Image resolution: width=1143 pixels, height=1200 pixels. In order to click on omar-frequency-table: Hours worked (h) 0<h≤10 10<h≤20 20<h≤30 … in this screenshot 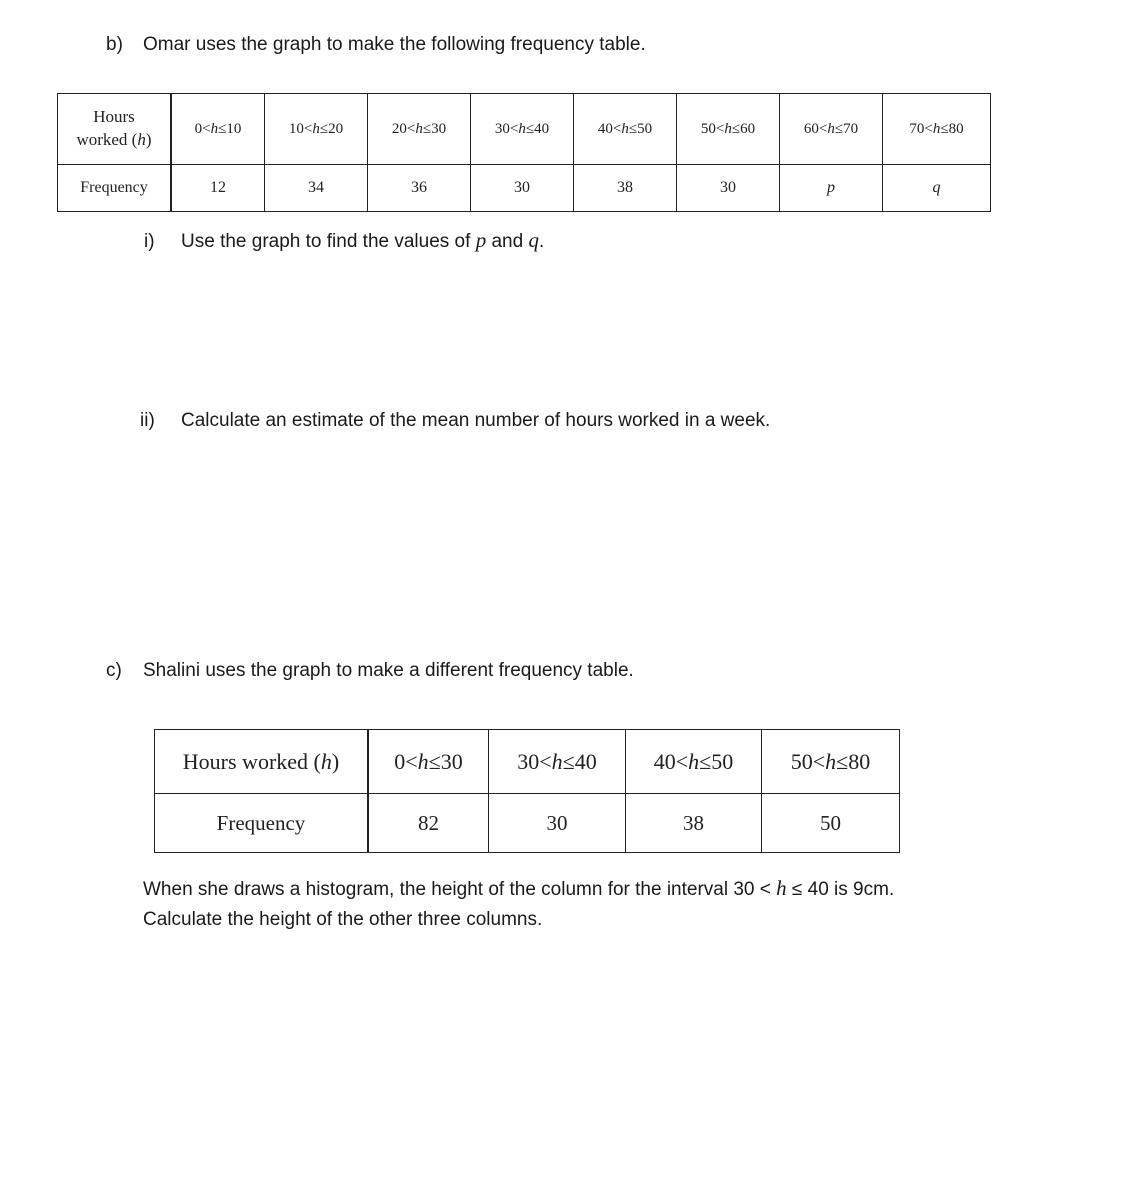, I will do `click(524, 152)`.